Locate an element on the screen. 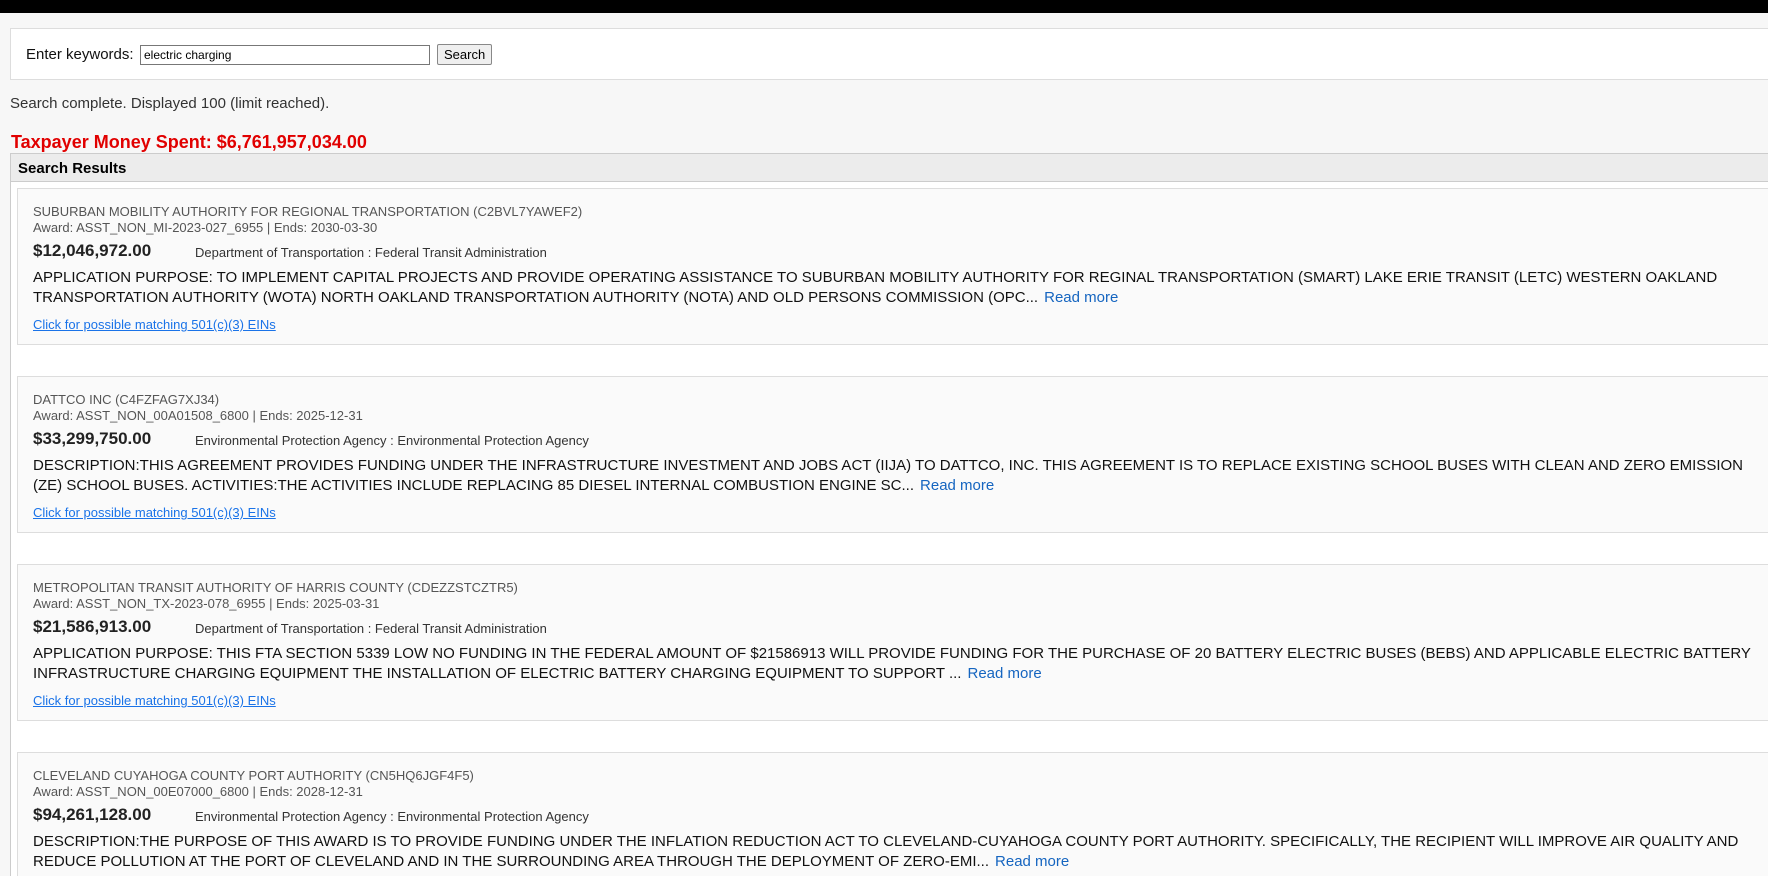 The width and height of the screenshot is (1768, 876). total-spent: Taxpayer Money Spent: $6,761,957,034.00 is located at coordinates (189, 142).